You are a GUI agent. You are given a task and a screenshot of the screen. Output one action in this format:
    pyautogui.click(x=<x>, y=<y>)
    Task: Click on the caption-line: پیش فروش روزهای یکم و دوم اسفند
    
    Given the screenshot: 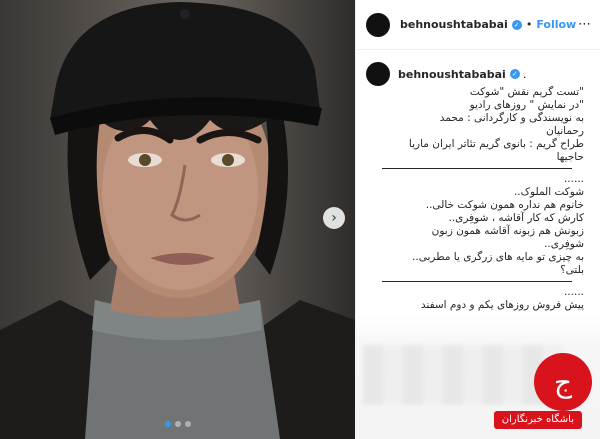 What is the action you would take?
    pyautogui.click(x=502, y=305)
    